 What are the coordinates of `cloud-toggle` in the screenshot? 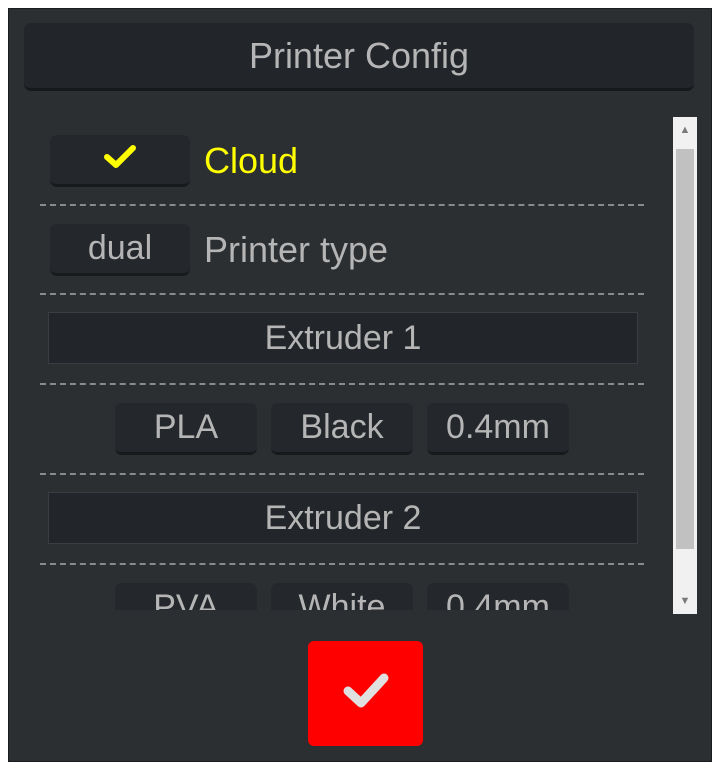 It's located at (120, 161).